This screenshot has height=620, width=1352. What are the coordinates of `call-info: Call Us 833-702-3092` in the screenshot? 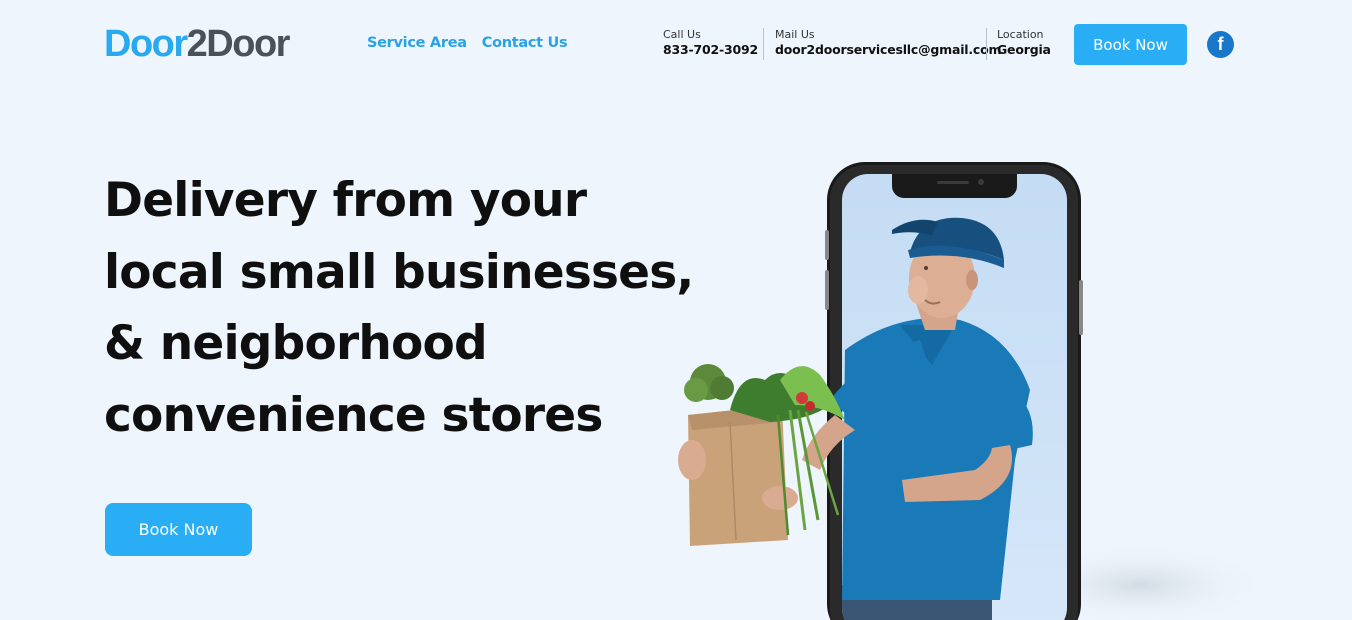 It's located at (710, 43).